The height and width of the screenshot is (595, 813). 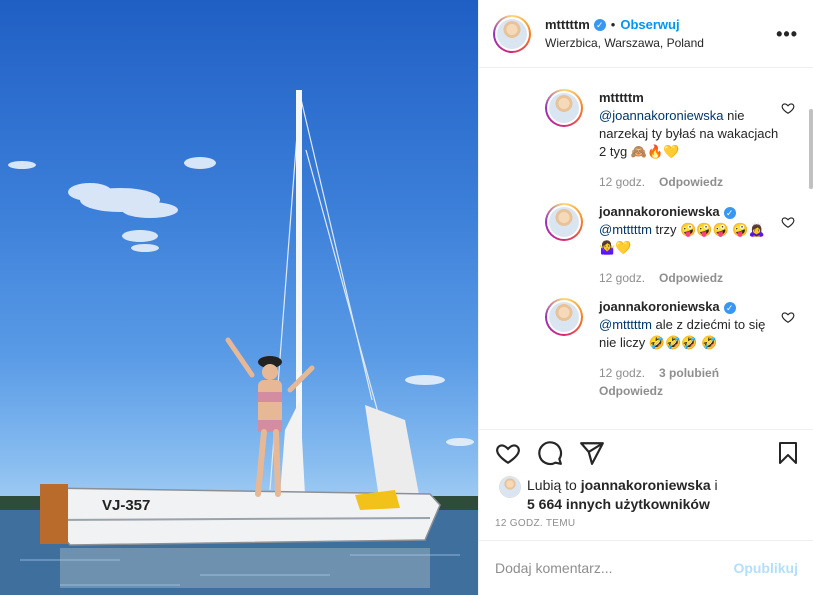 What do you see at coordinates (392, 455) in the screenshot?
I see `jib-sail` at bounding box center [392, 455].